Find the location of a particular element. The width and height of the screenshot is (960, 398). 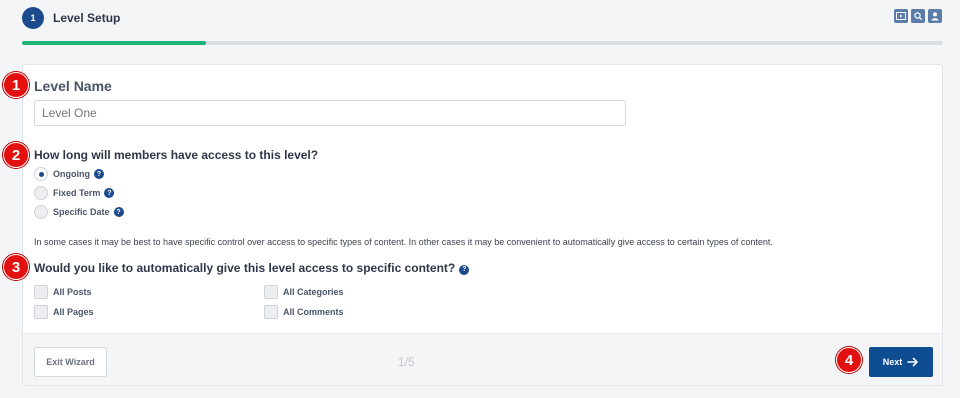

radio-ongoing-button is located at coordinates (41, 174).